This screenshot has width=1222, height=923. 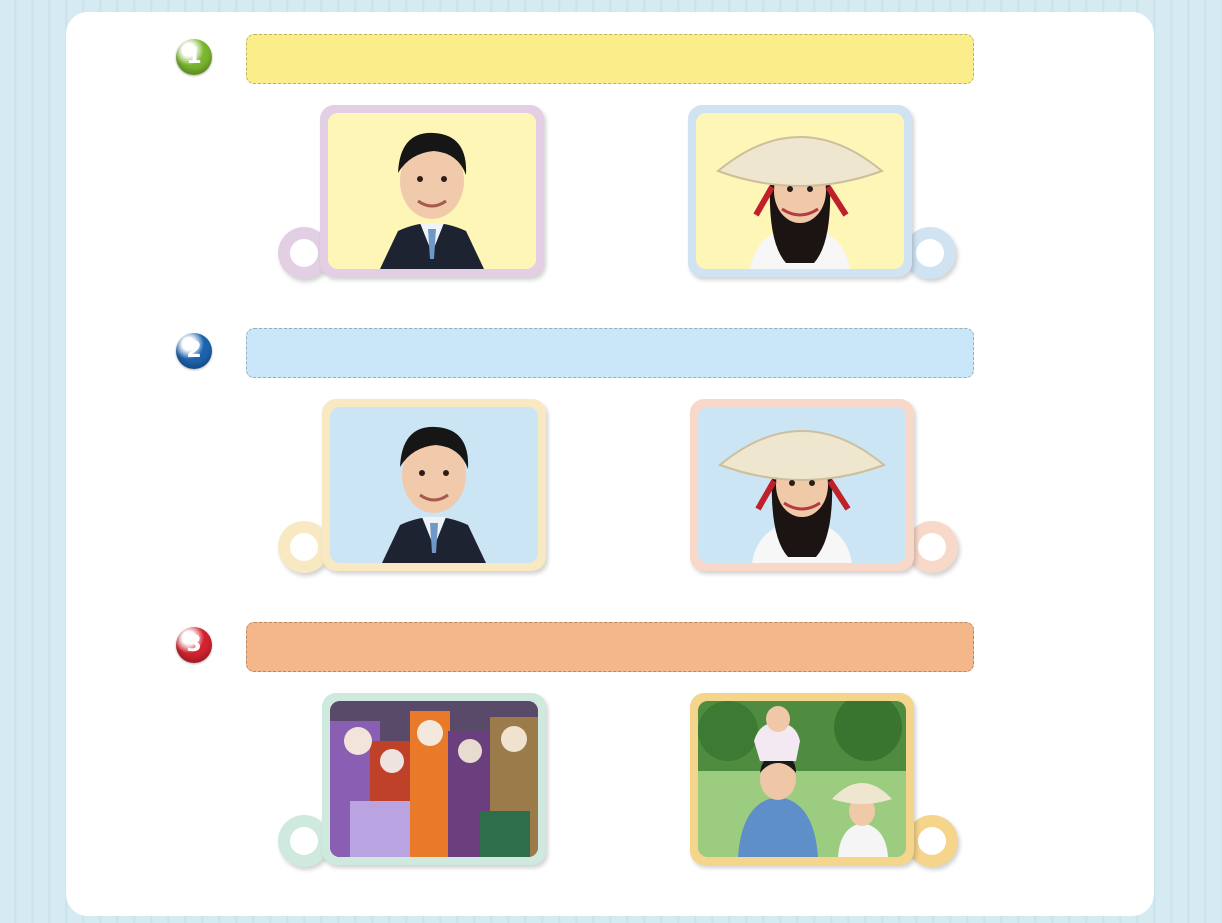 What do you see at coordinates (194, 57) in the screenshot?
I see `item-number-1: 1` at bounding box center [194, 57].